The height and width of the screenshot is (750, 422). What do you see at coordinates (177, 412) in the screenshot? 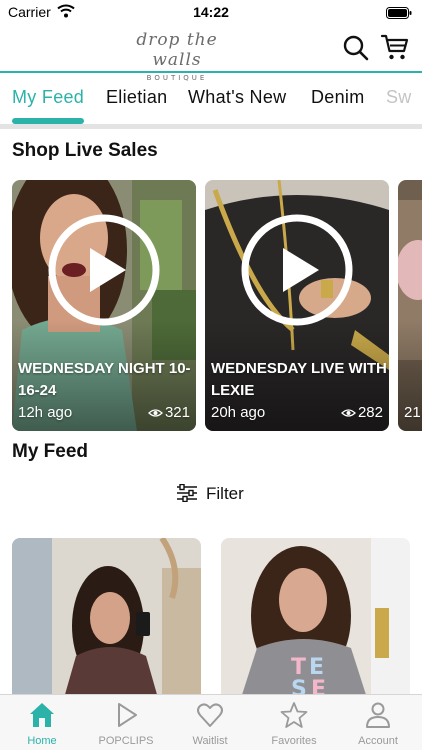
I see `views-count: 321` at bounding box center [177, 412].